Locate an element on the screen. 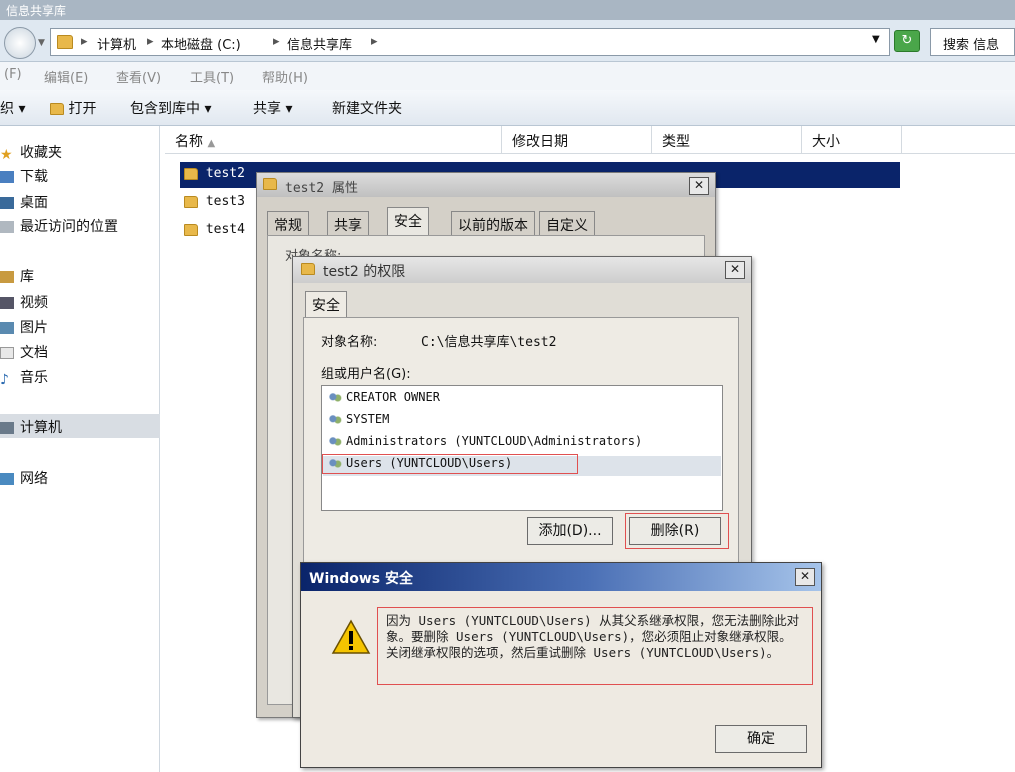 The image size is (1015, 772). column-size: 大小 is located at coordinates (852, 140).